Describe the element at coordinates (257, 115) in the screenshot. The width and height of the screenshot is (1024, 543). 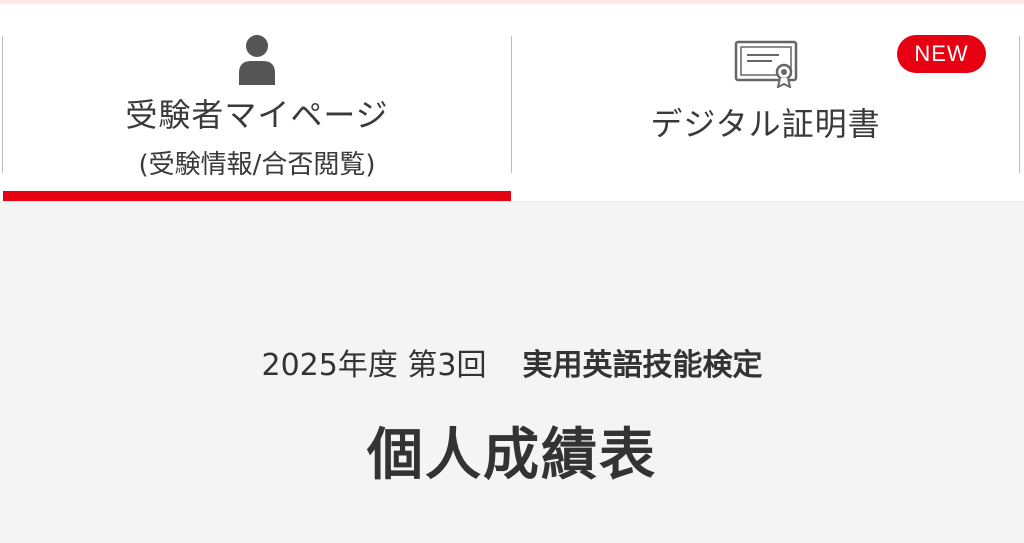
I see `tab-my-page-label: 受験者マイページ` at that location.